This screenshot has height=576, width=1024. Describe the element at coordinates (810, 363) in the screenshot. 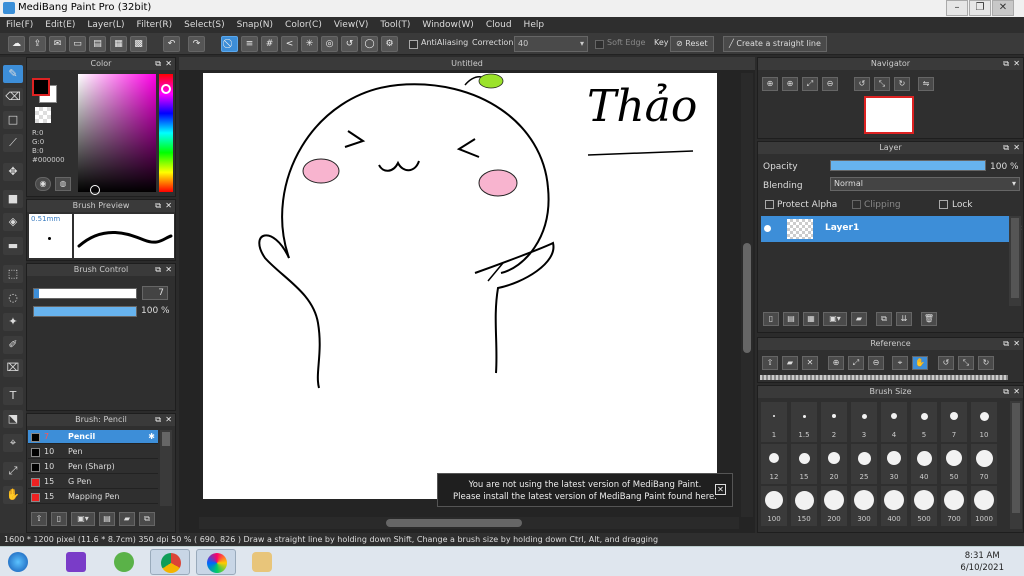

I see `reference-close-icon: ✕` at that location.